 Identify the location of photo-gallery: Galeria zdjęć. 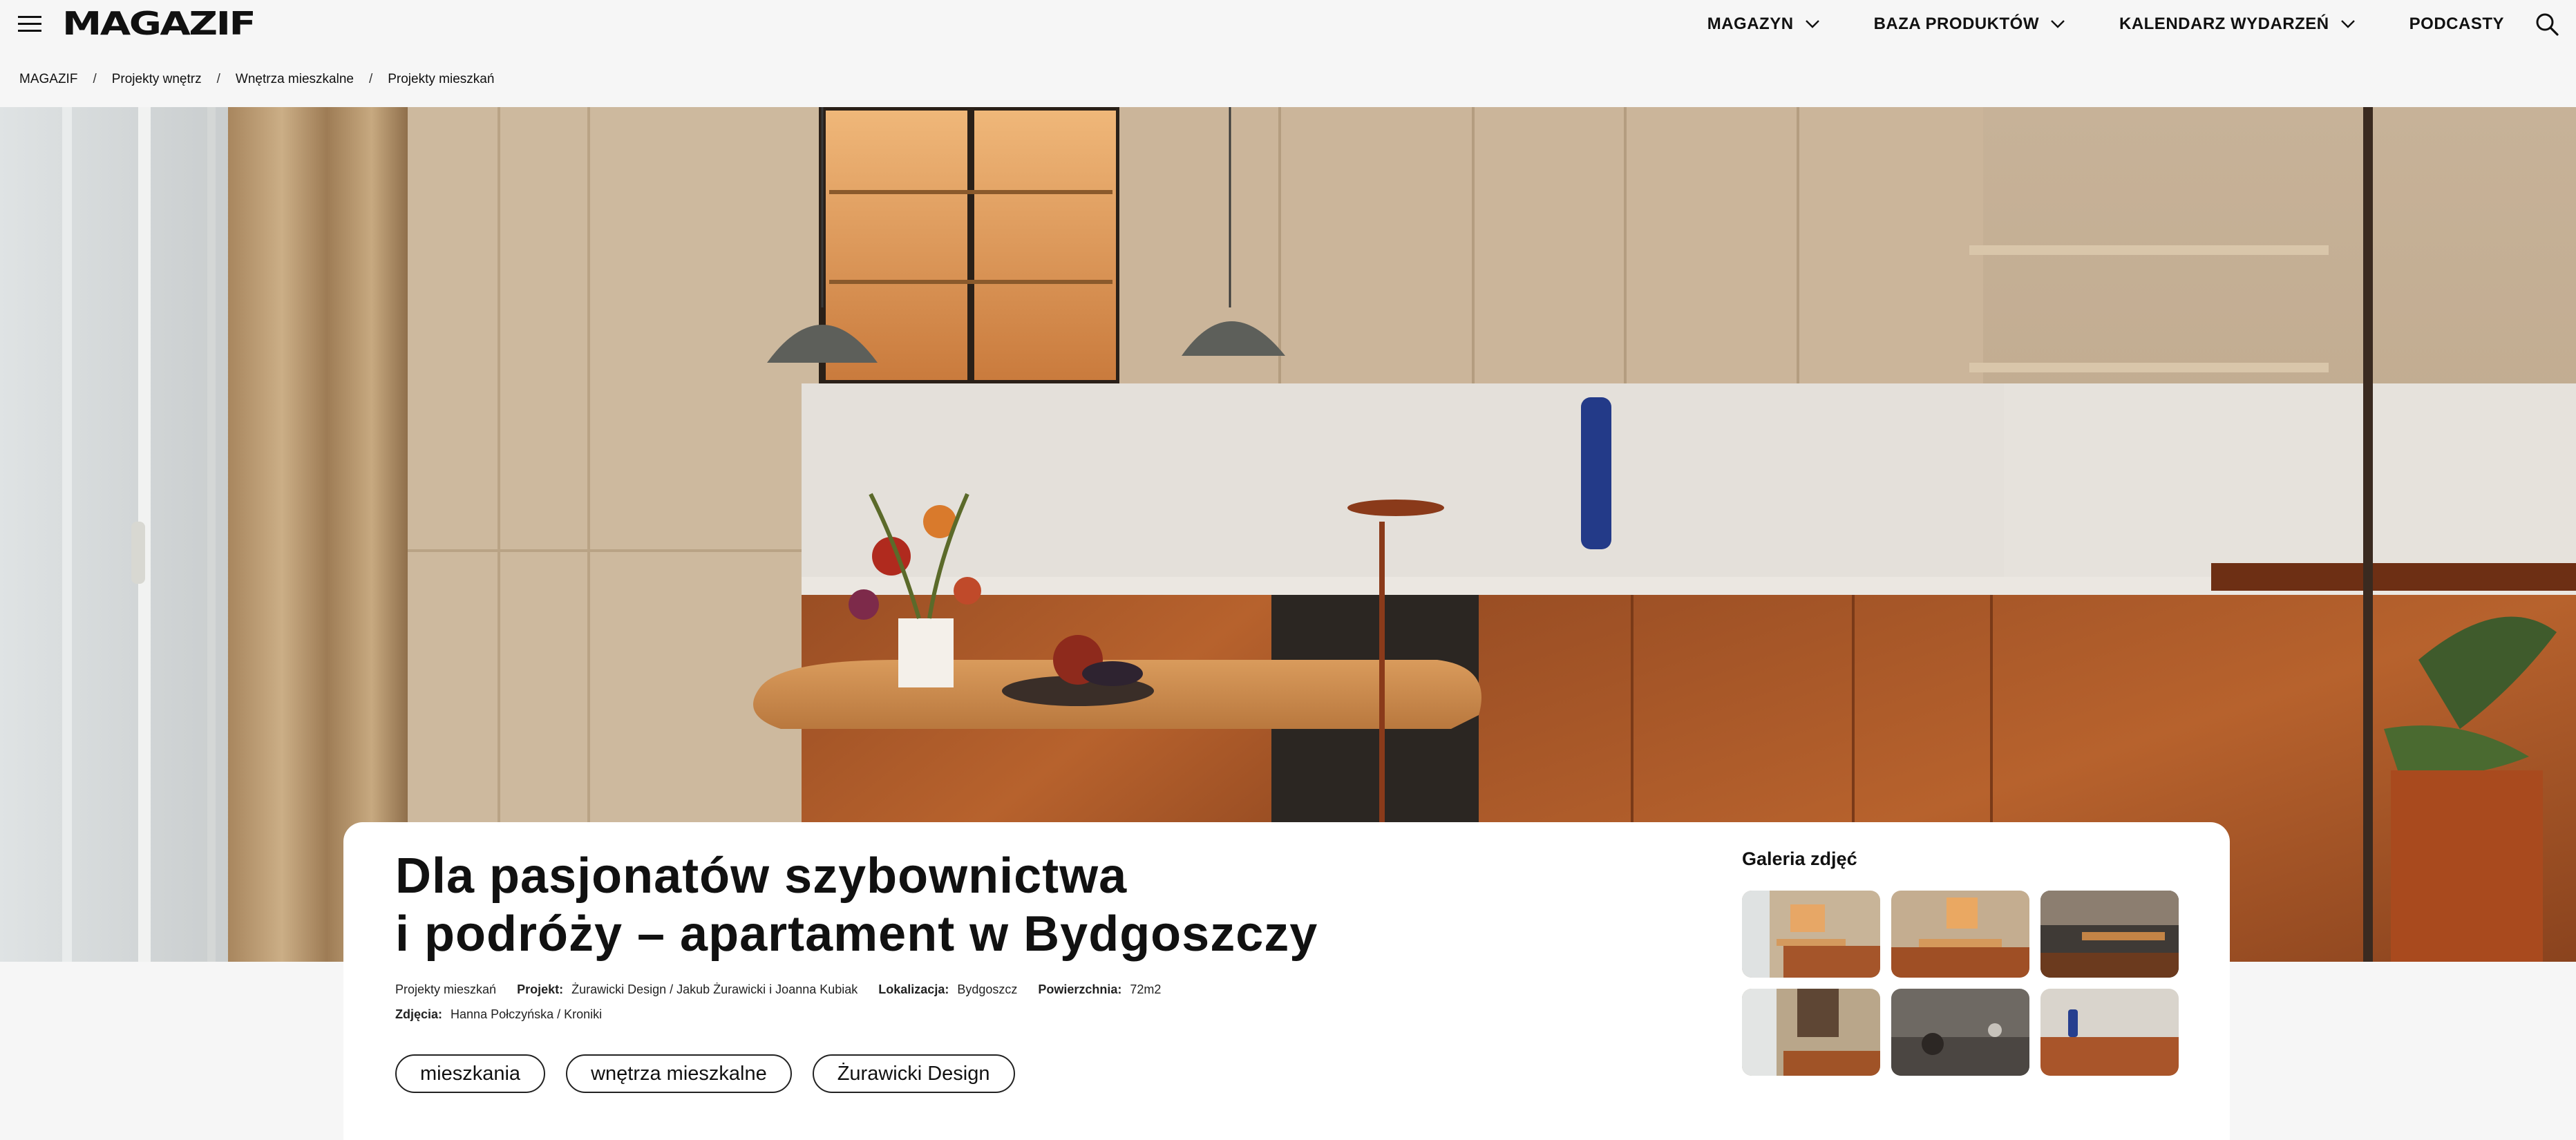
(1963, 962).